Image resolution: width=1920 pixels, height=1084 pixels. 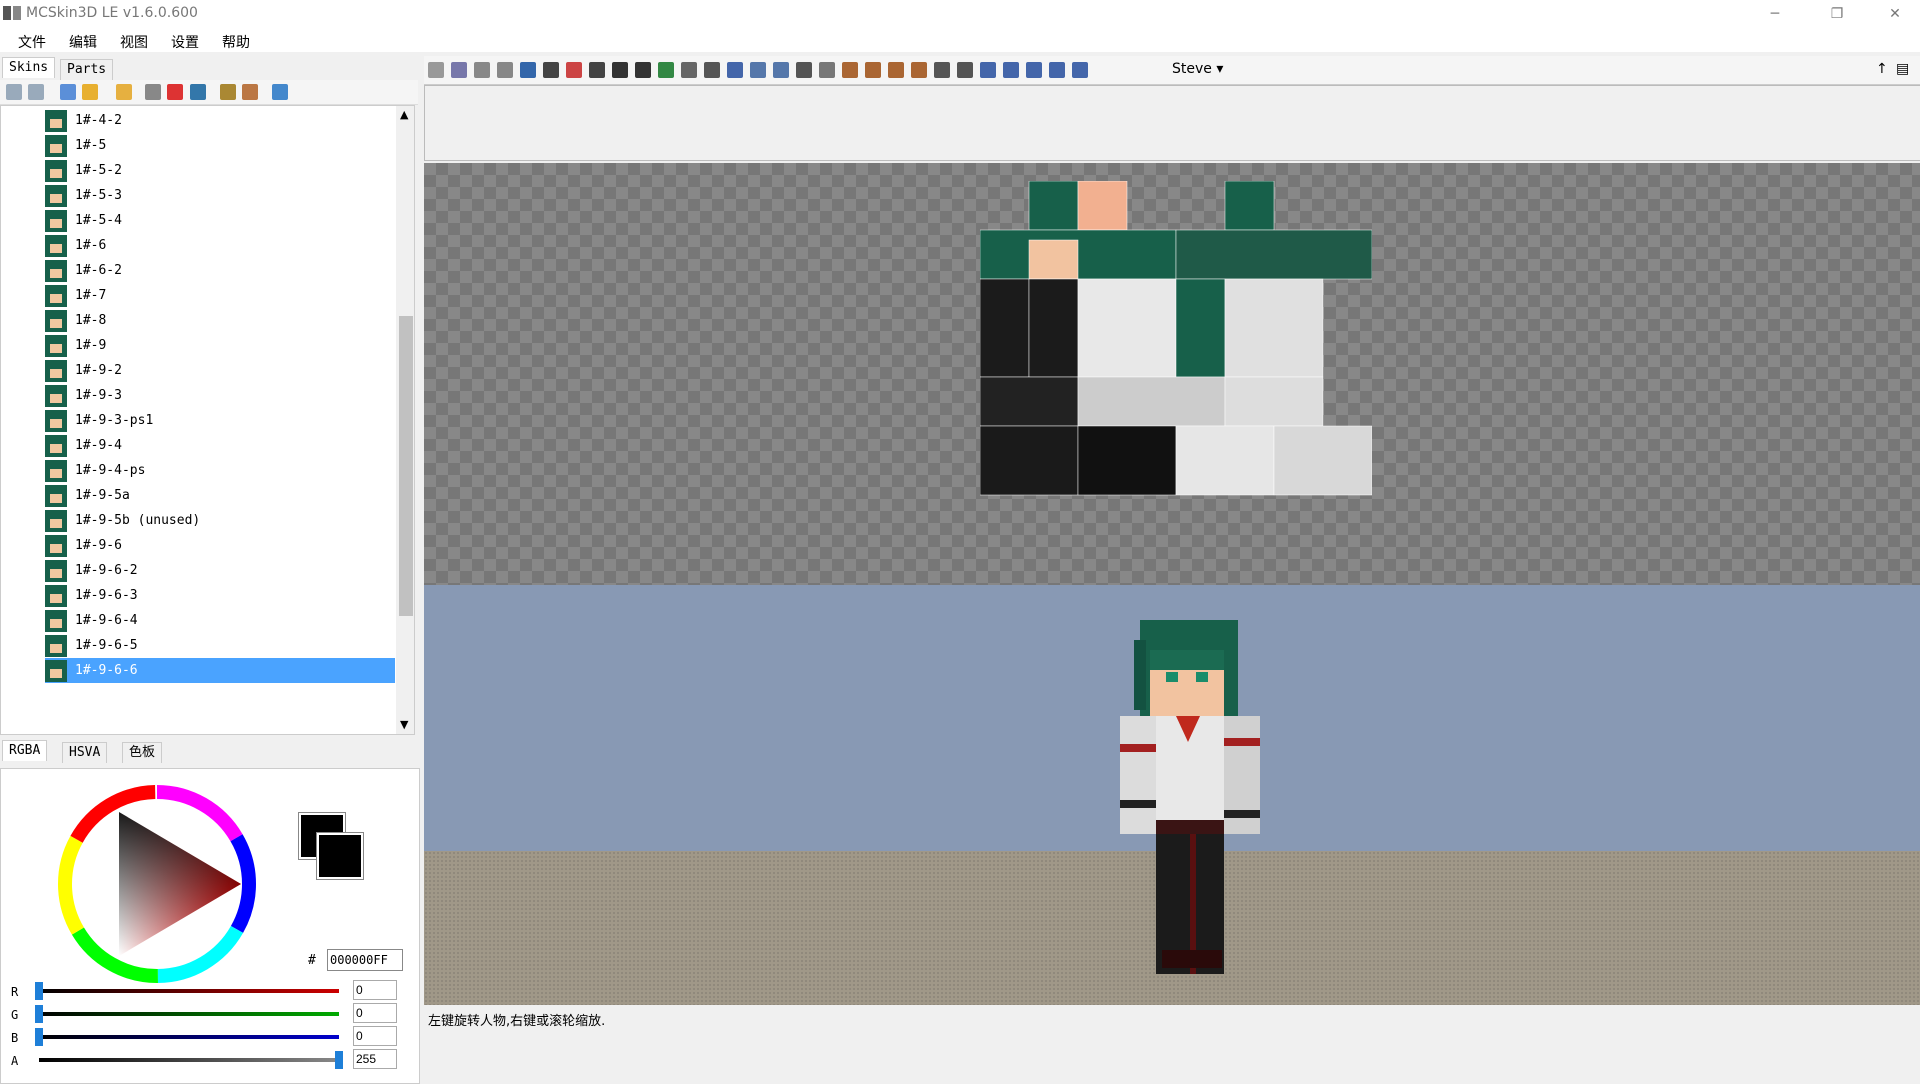 I want to click on refresh-icon, so click(x=68, y=92).